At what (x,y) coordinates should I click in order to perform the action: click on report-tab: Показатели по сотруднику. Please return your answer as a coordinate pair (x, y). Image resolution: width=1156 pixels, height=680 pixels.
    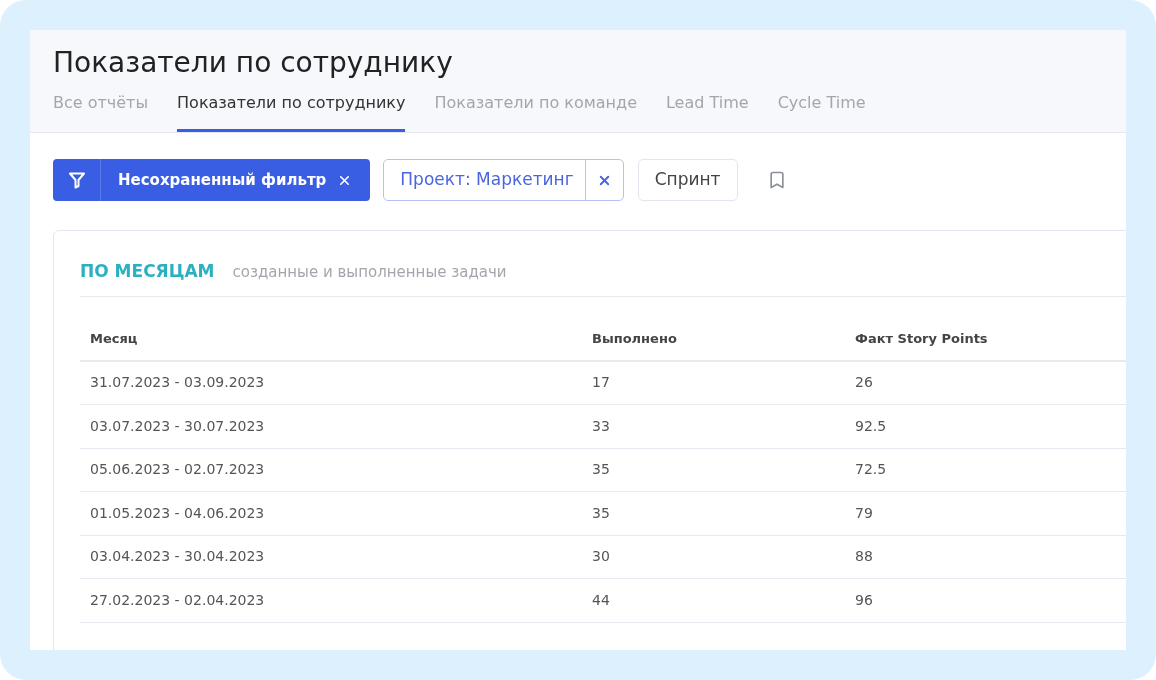
    Looking at the image, I should click on (291, 106).